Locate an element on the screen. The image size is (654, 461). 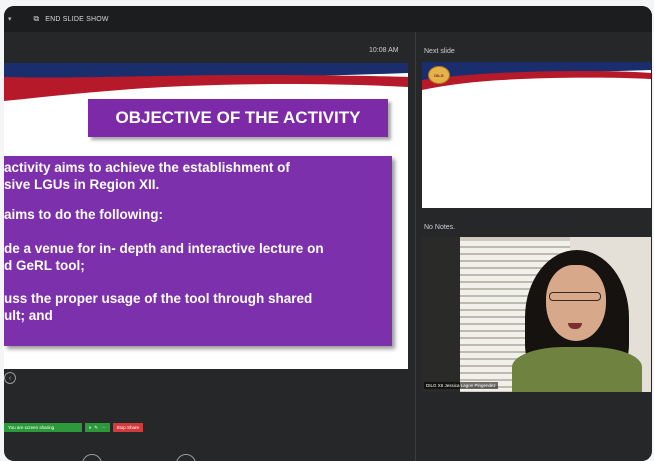
person-shirt is located at coordinates (577, 369).